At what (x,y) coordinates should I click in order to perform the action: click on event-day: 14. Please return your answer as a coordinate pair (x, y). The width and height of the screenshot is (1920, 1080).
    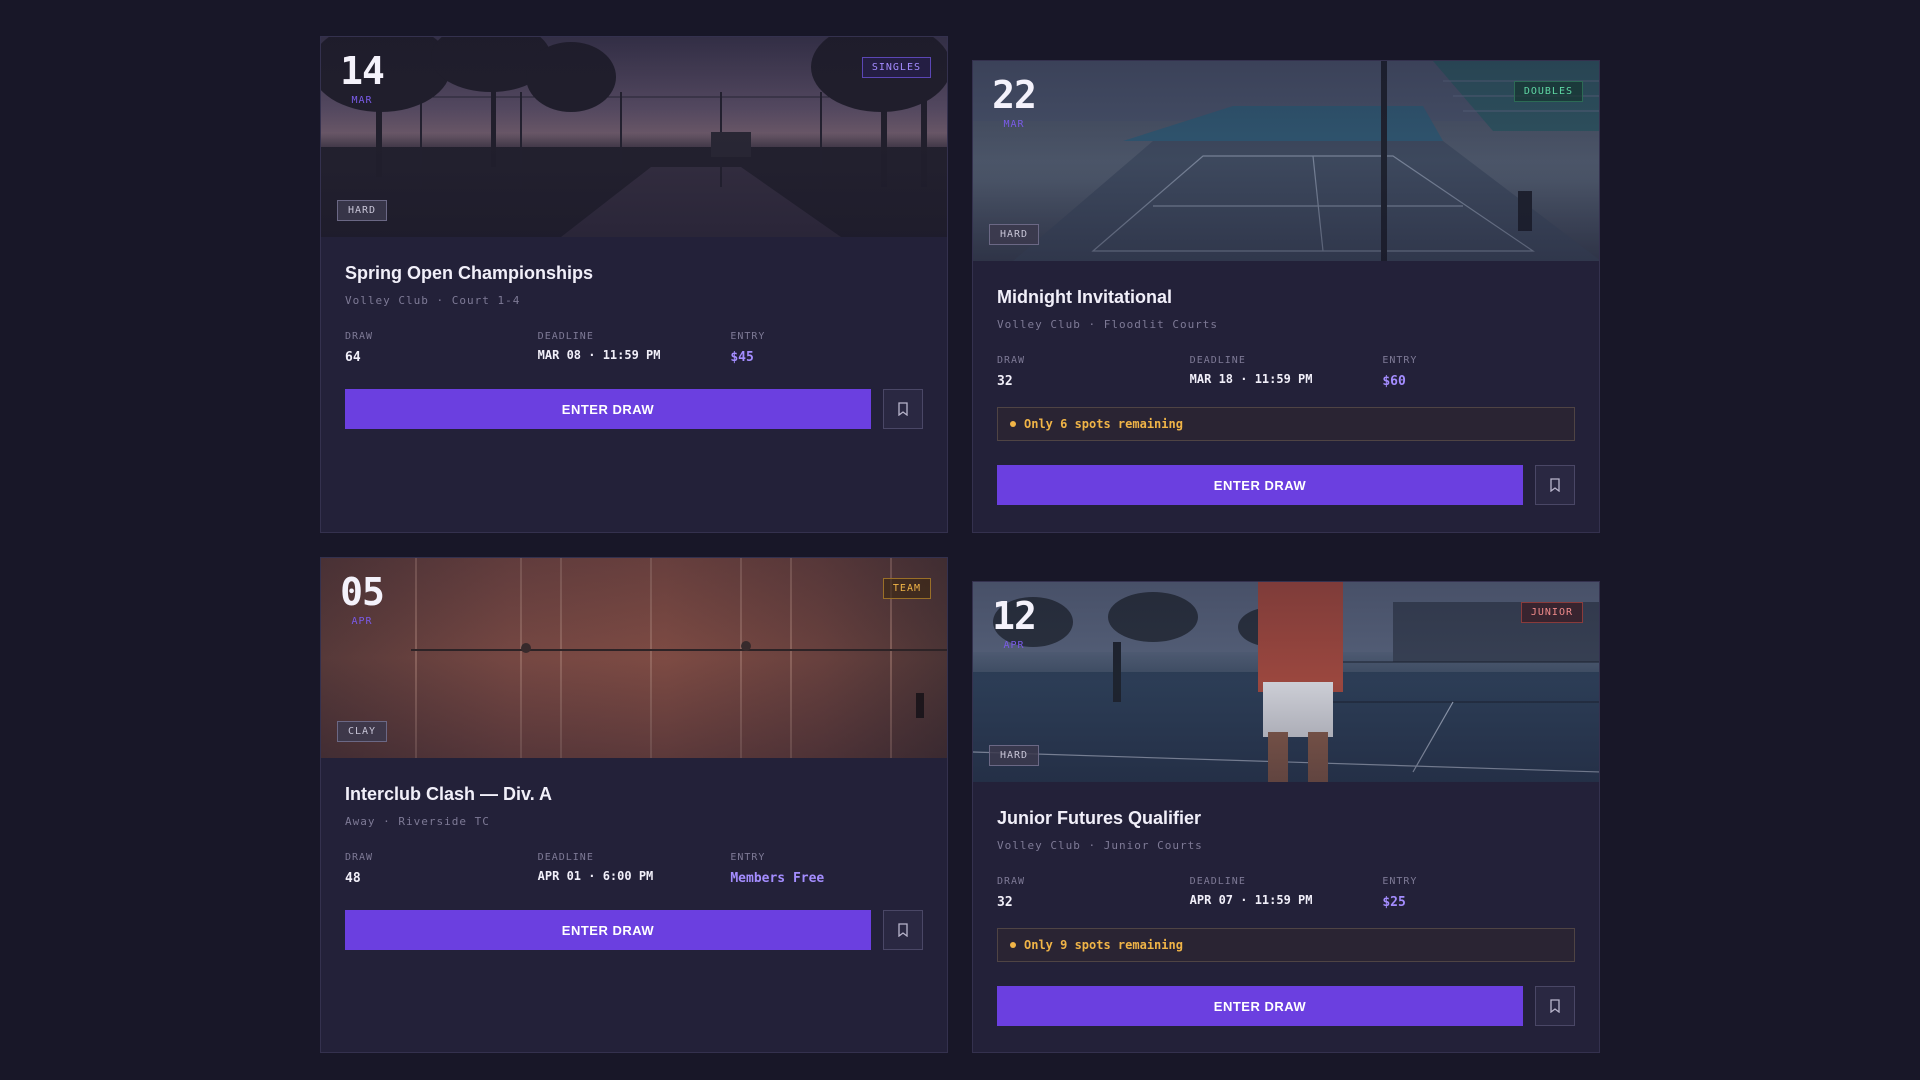
    Looking at the image, I should click on (362, 71).